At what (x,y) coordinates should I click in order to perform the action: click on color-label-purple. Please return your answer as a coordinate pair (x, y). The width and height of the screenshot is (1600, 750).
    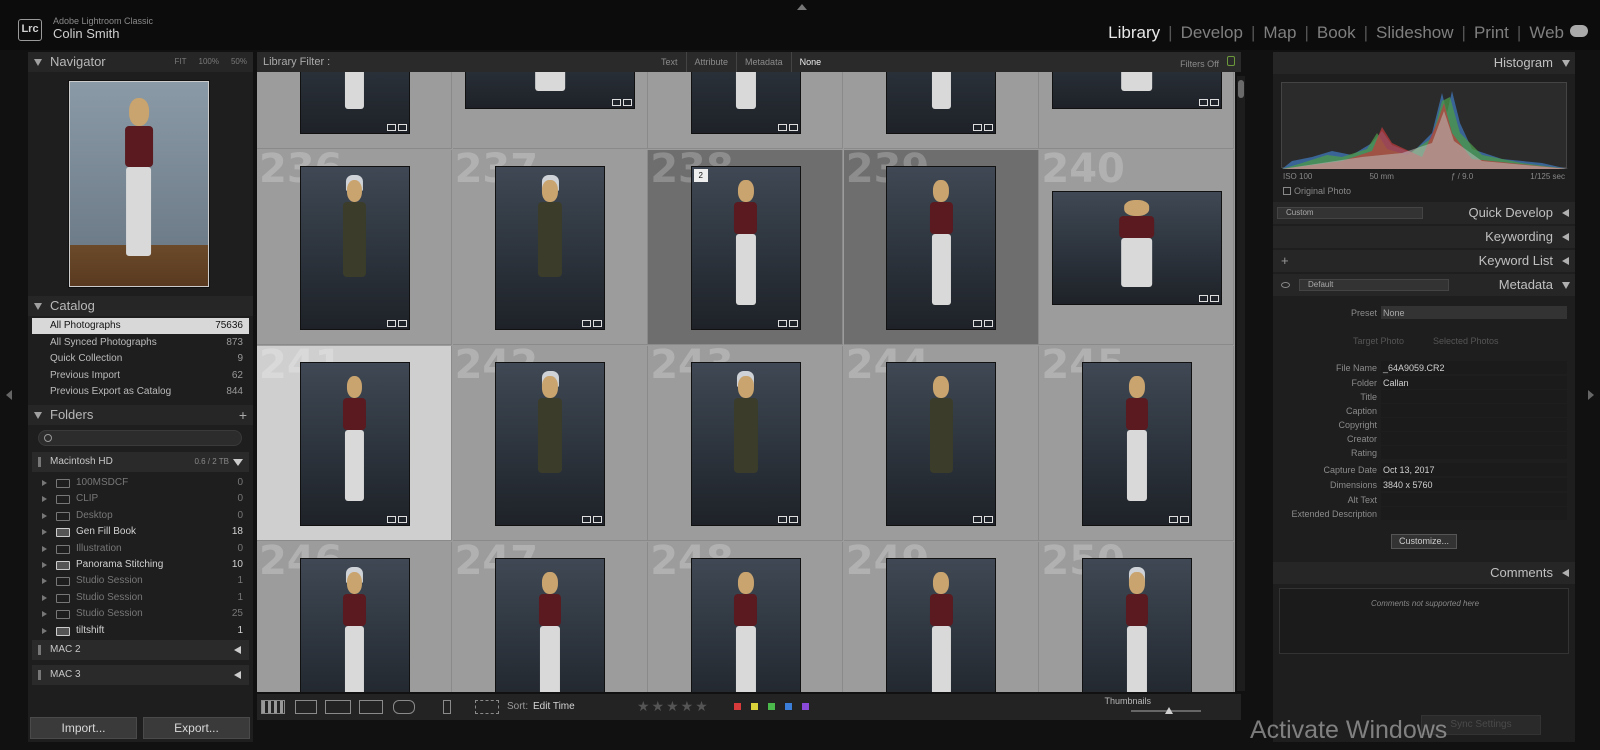
    Looking at the image, I should click on (805, 706).